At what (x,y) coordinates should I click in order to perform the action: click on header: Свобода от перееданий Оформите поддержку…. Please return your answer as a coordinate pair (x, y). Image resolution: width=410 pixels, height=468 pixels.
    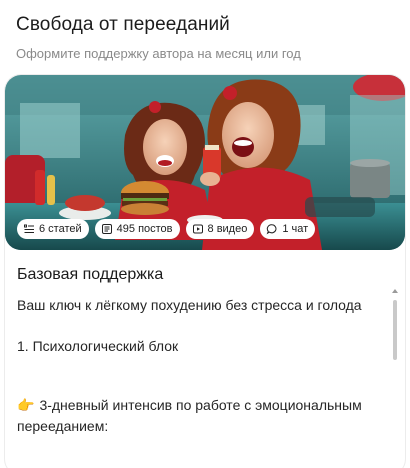
    Looking at the image, I should click on (205, 37).